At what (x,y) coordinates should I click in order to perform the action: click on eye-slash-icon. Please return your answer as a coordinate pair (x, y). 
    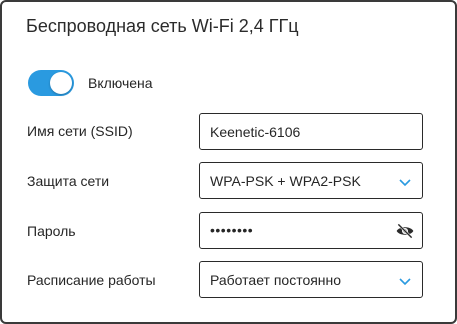
    Looking at the image, I should click on (405, 231).